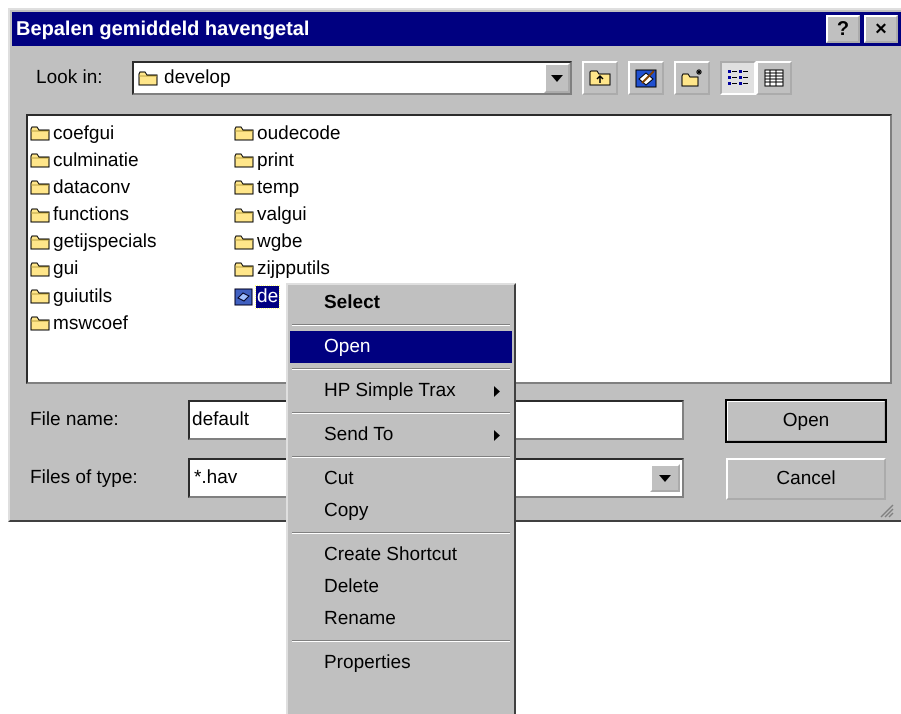 This screenshot has height=714, width=901. I want to click on file-type-value: *.hav, so click(216, 478).